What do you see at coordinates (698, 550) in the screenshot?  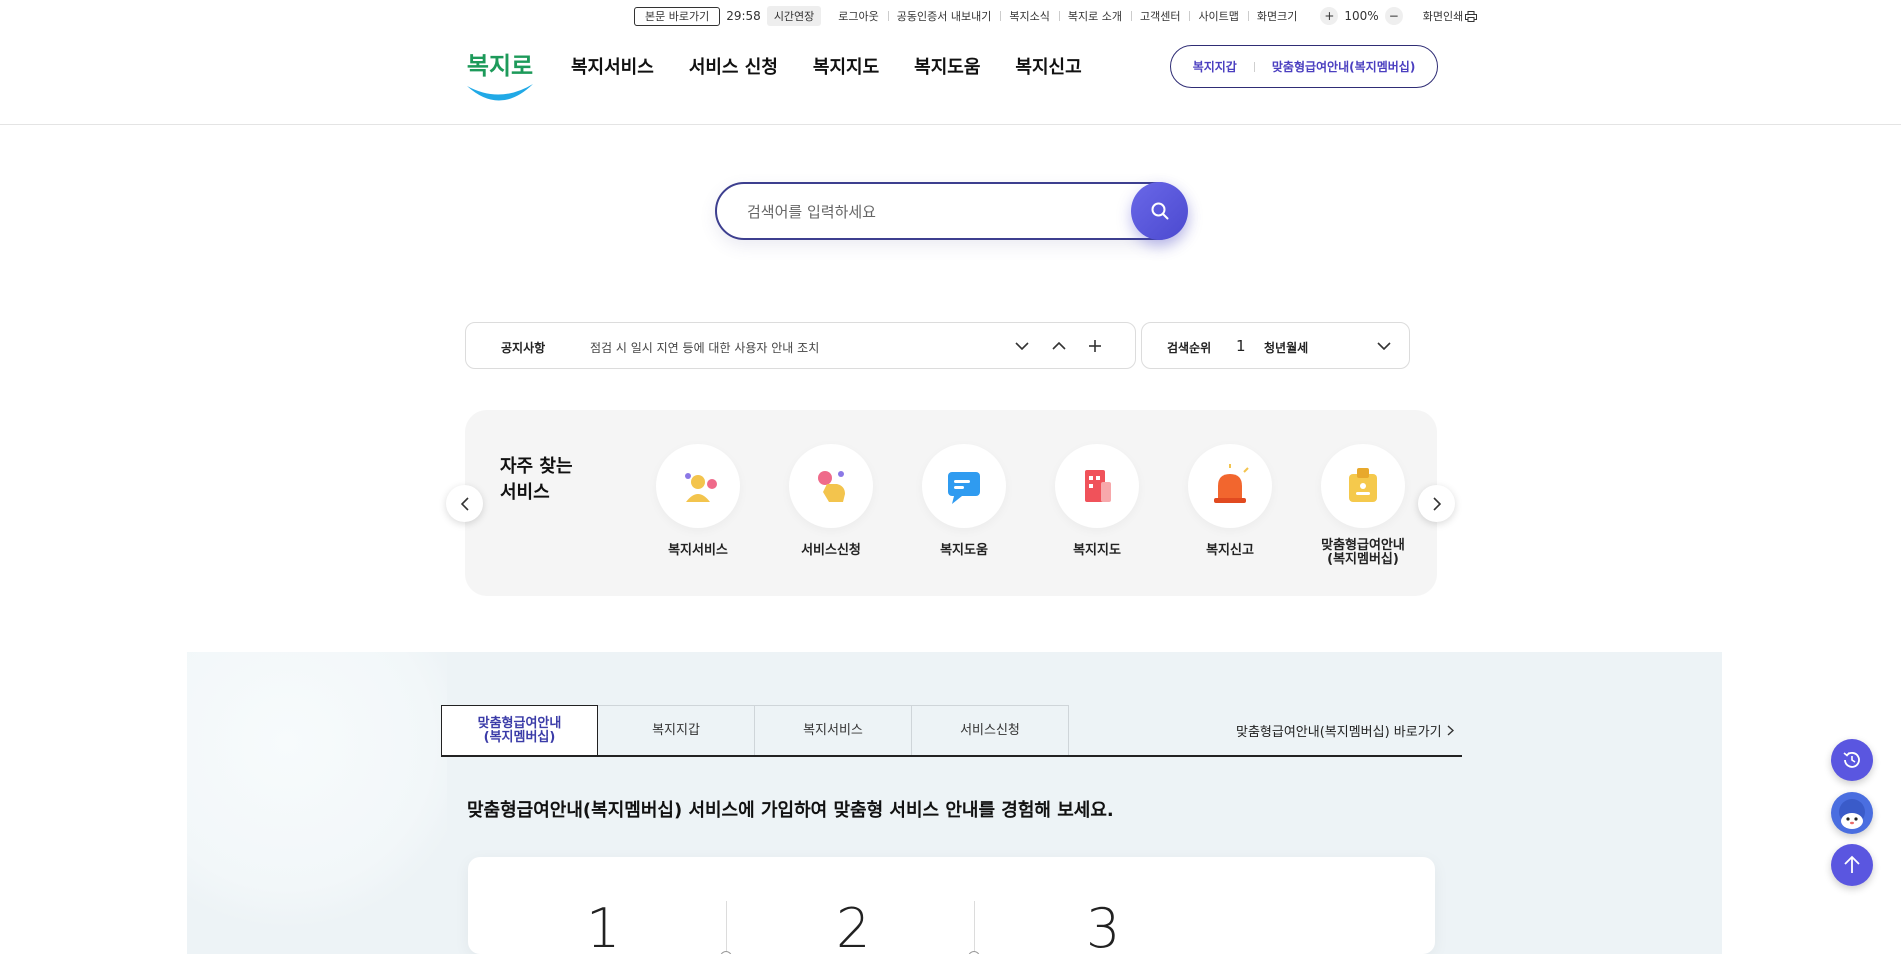 I see `service-label: 복지서비스` at bounding box center [698, 550].